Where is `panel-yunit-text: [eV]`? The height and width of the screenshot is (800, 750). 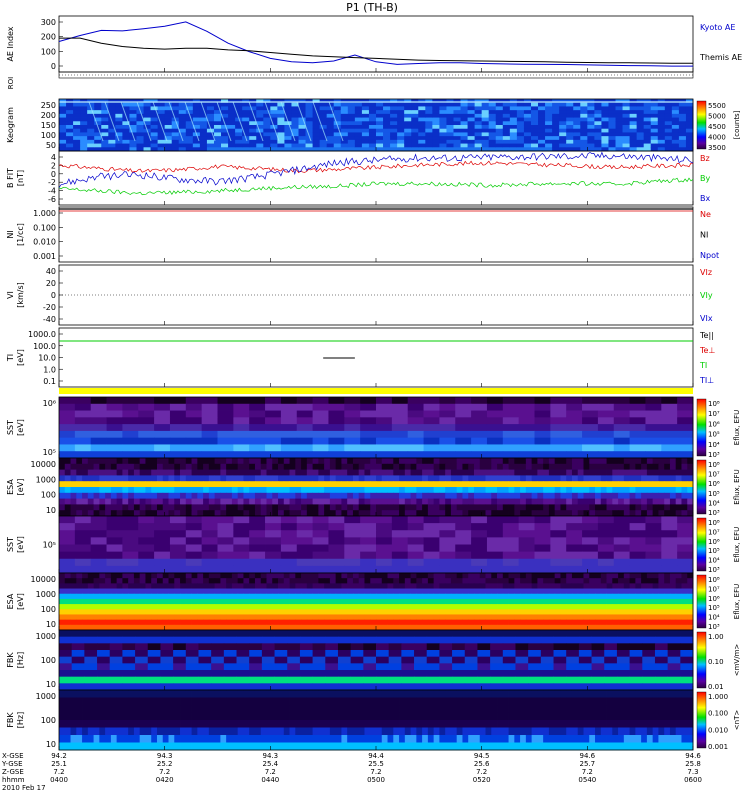
panel-yunit-text: [eV] is located at coordinates (20, 601).